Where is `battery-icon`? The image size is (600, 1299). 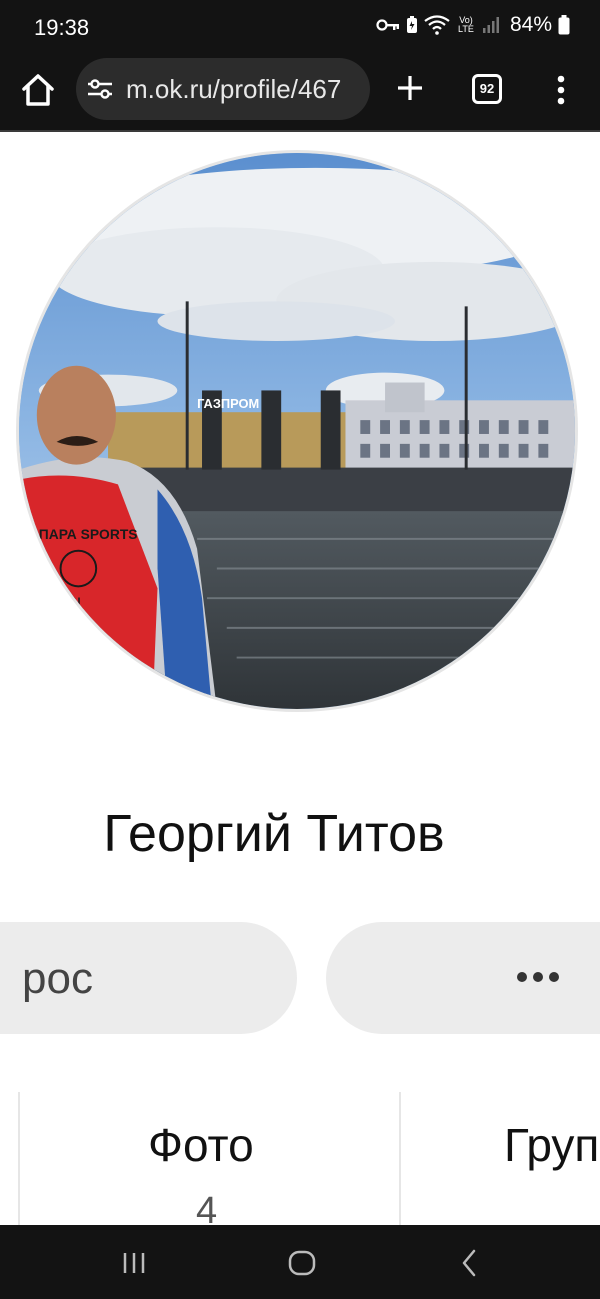 battery-icon is located at coordinates (564, 25).